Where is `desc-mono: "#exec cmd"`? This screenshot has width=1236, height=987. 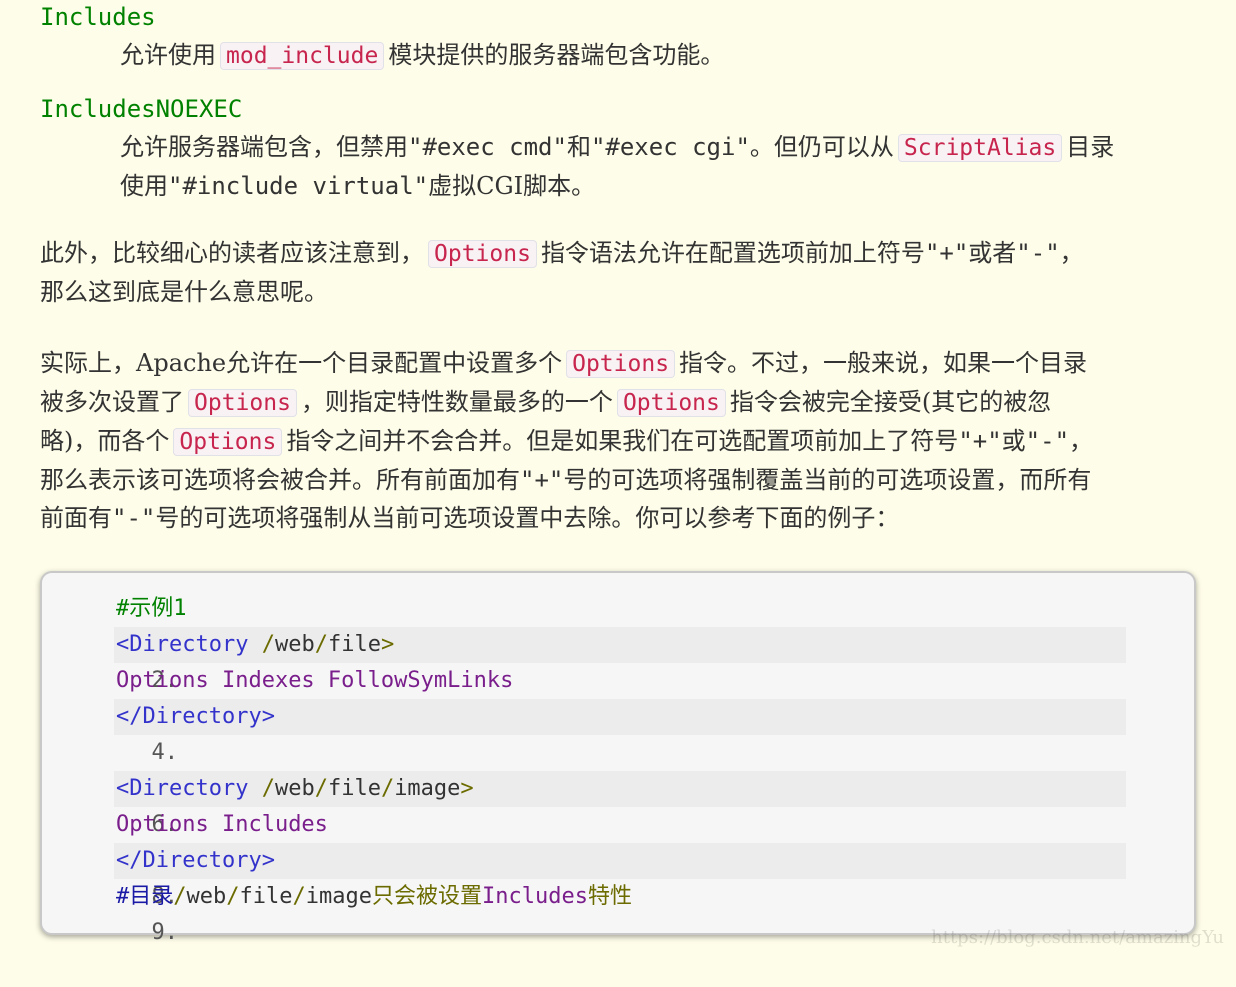 desc-mono: "#exec cmd" is located at coordinates (487, 147).